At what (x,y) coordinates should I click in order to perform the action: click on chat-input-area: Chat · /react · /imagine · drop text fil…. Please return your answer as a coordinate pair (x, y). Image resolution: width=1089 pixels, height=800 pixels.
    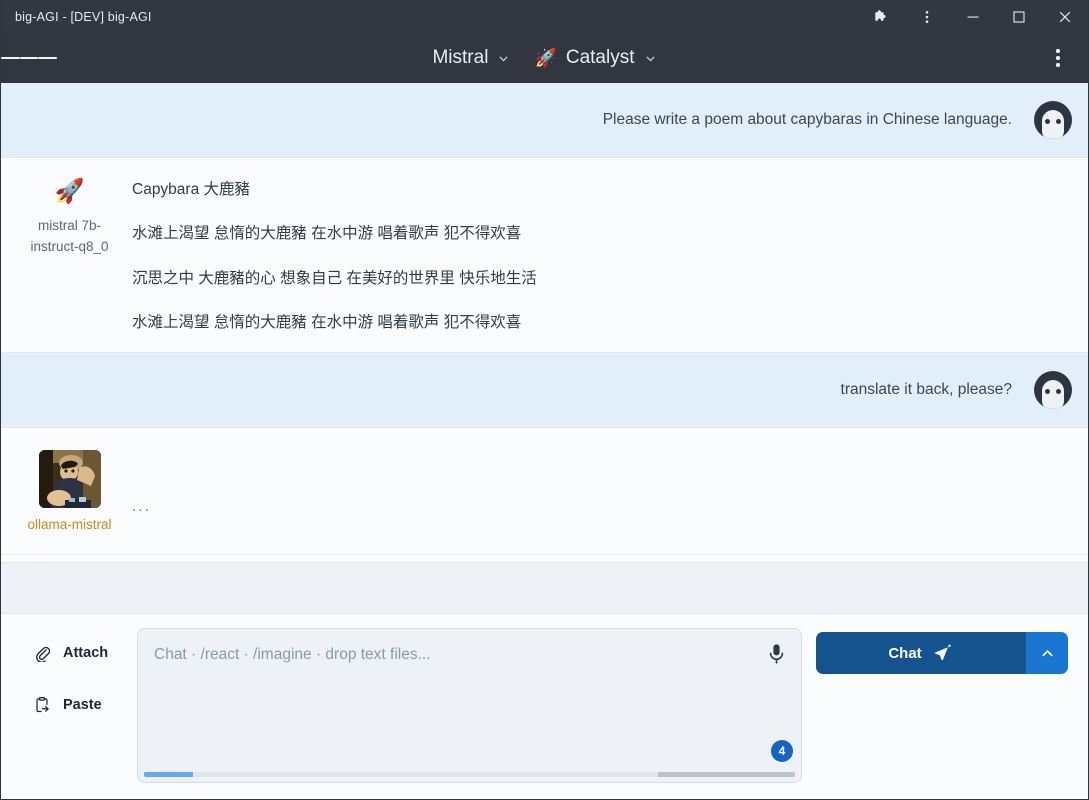
    Looking at the image, I should click on (469, 705).